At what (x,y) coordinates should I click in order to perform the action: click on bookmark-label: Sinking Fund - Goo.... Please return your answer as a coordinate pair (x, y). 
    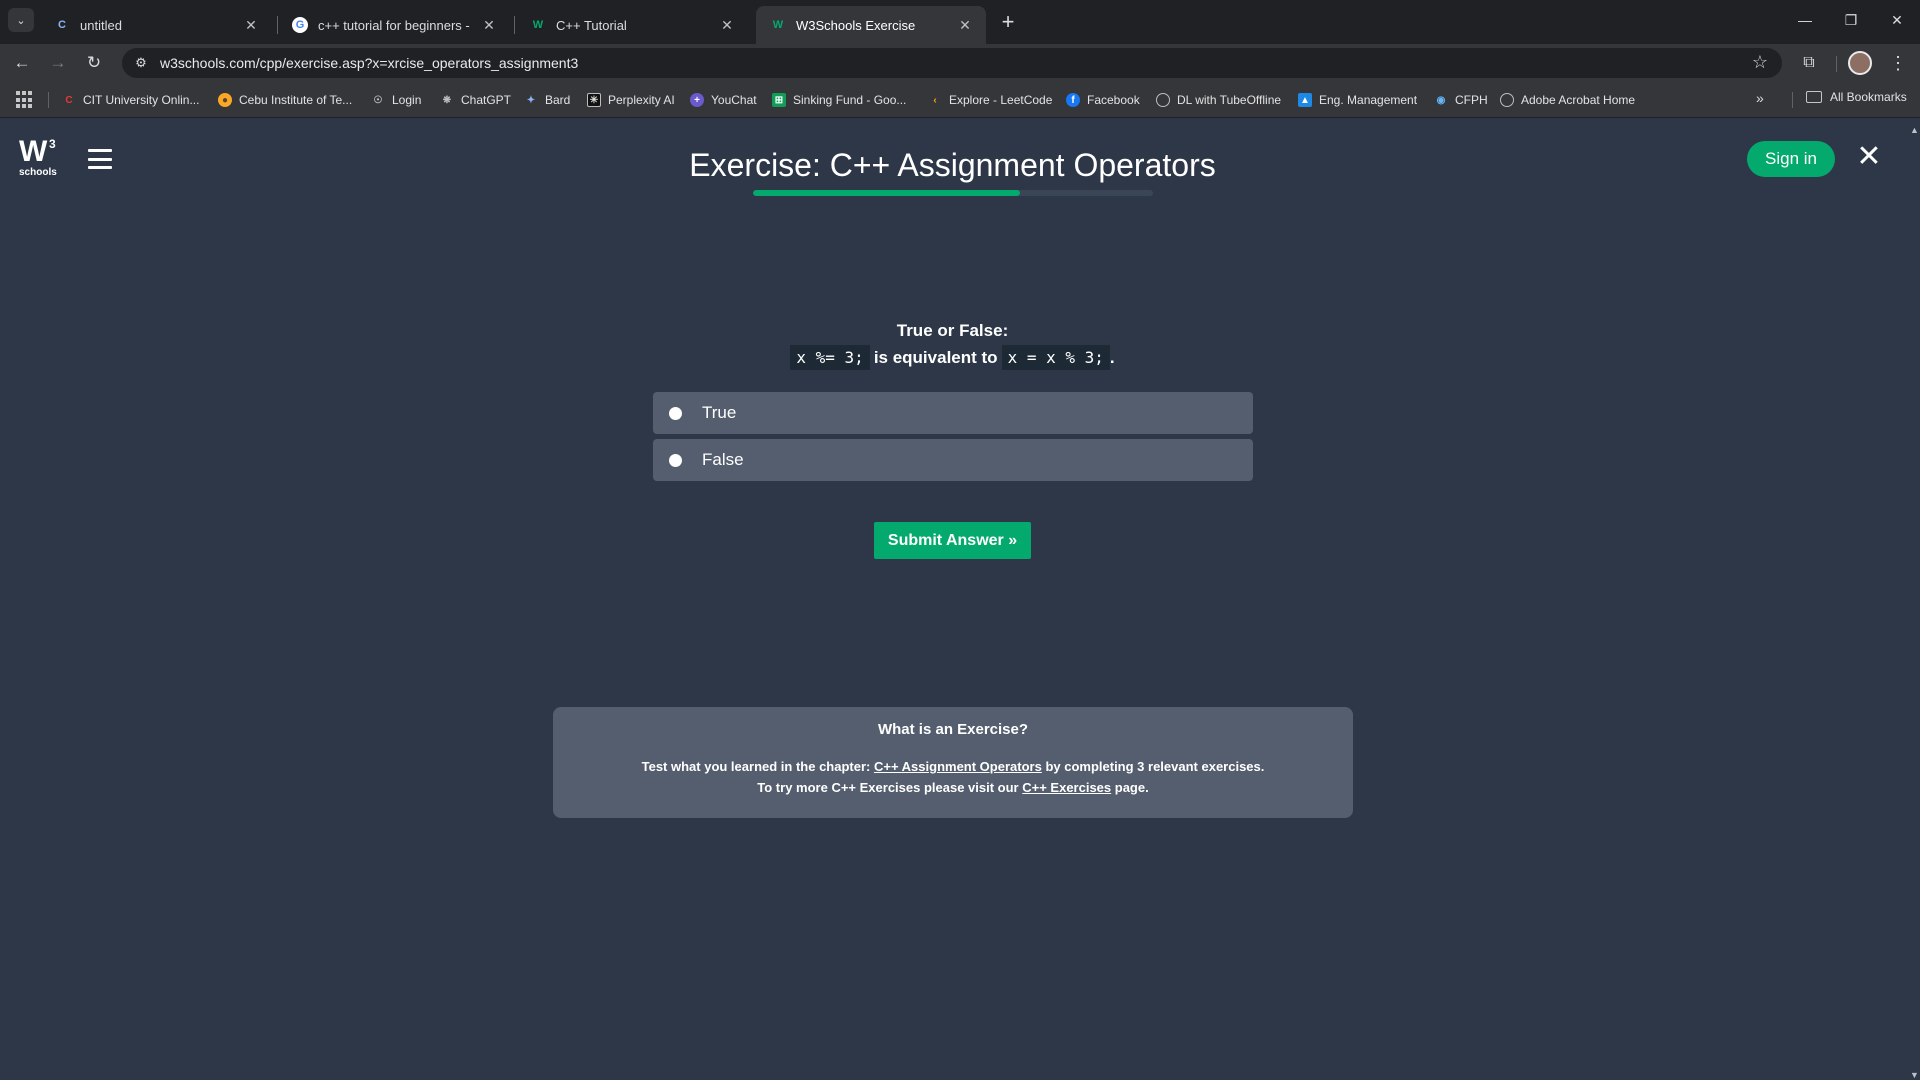
    Looking at the image, I should click on (850, 100).